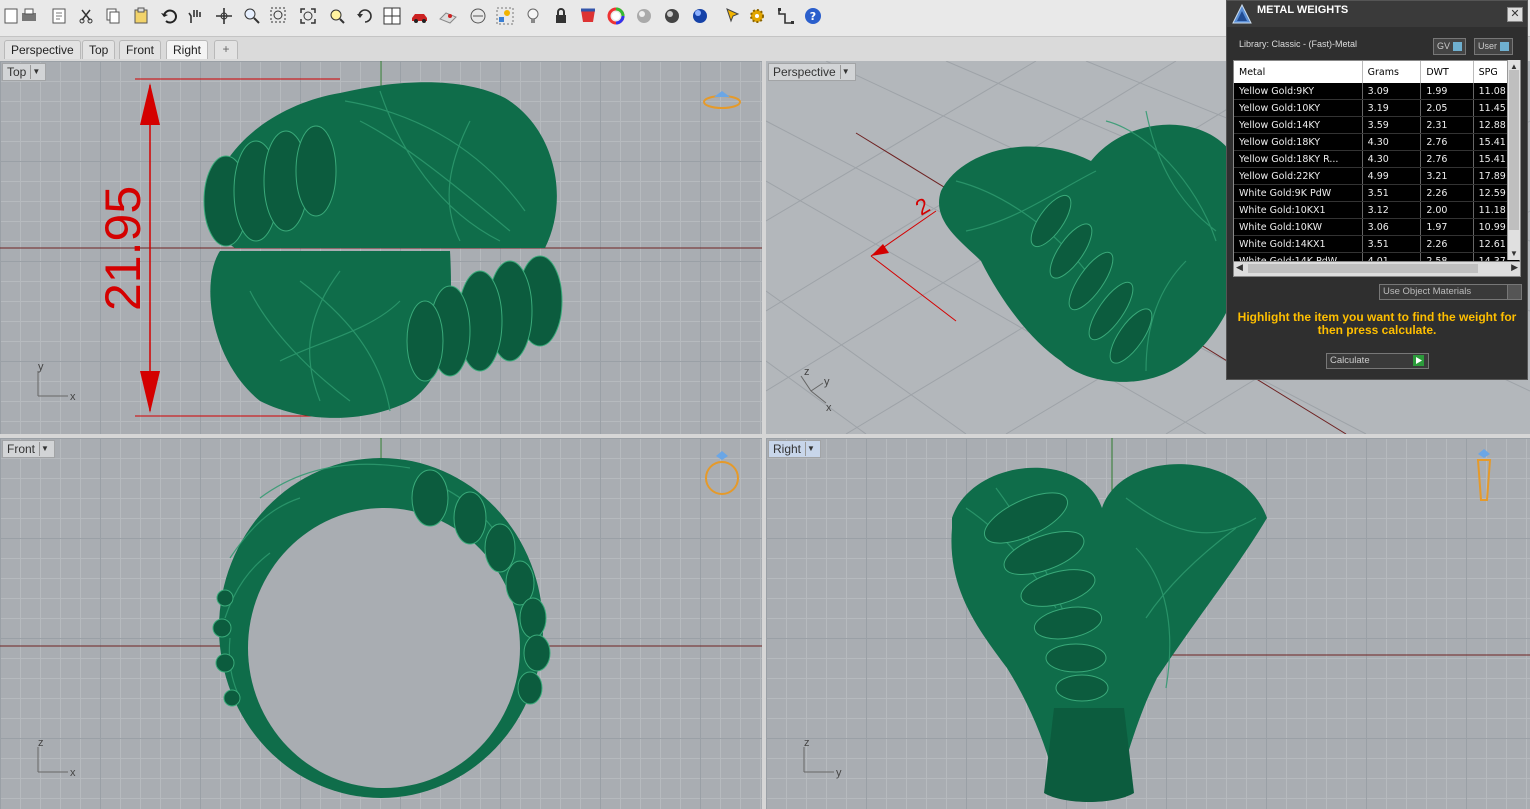 Image resolution: width=1530 pixels, height=809 pixels. What do you see at coordinates (1377, 244) in the screenshot?
I see `table-row: White Gold:14KX1 3.51 2.26 12.61` at bounding box center [1377, 244].